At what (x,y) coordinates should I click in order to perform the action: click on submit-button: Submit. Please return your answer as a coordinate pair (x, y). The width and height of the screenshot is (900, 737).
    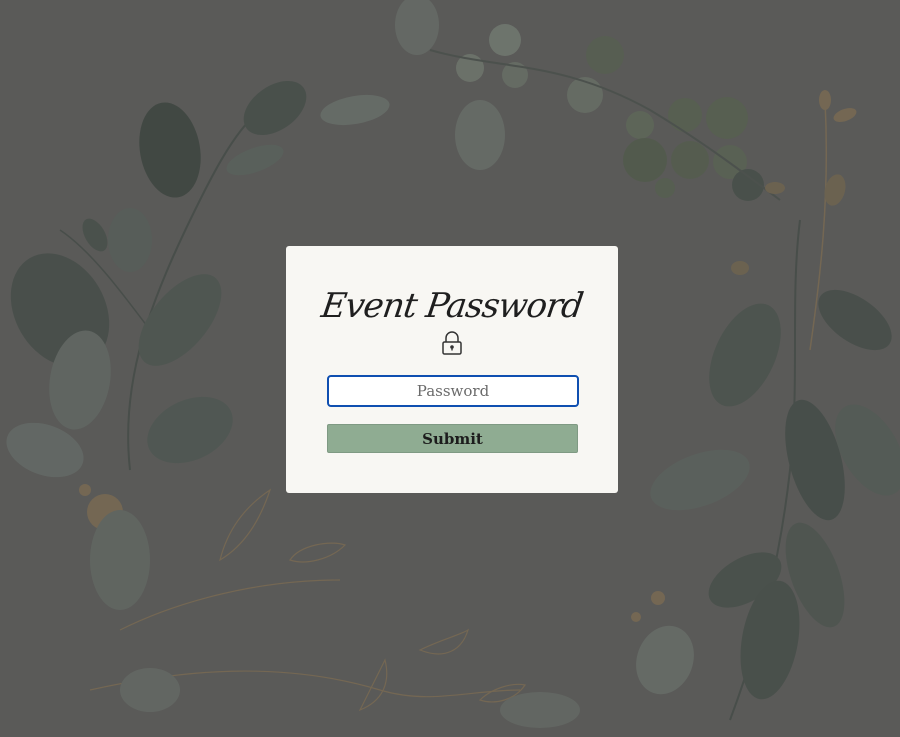
    Looking at the image, I should click on (452, 438).